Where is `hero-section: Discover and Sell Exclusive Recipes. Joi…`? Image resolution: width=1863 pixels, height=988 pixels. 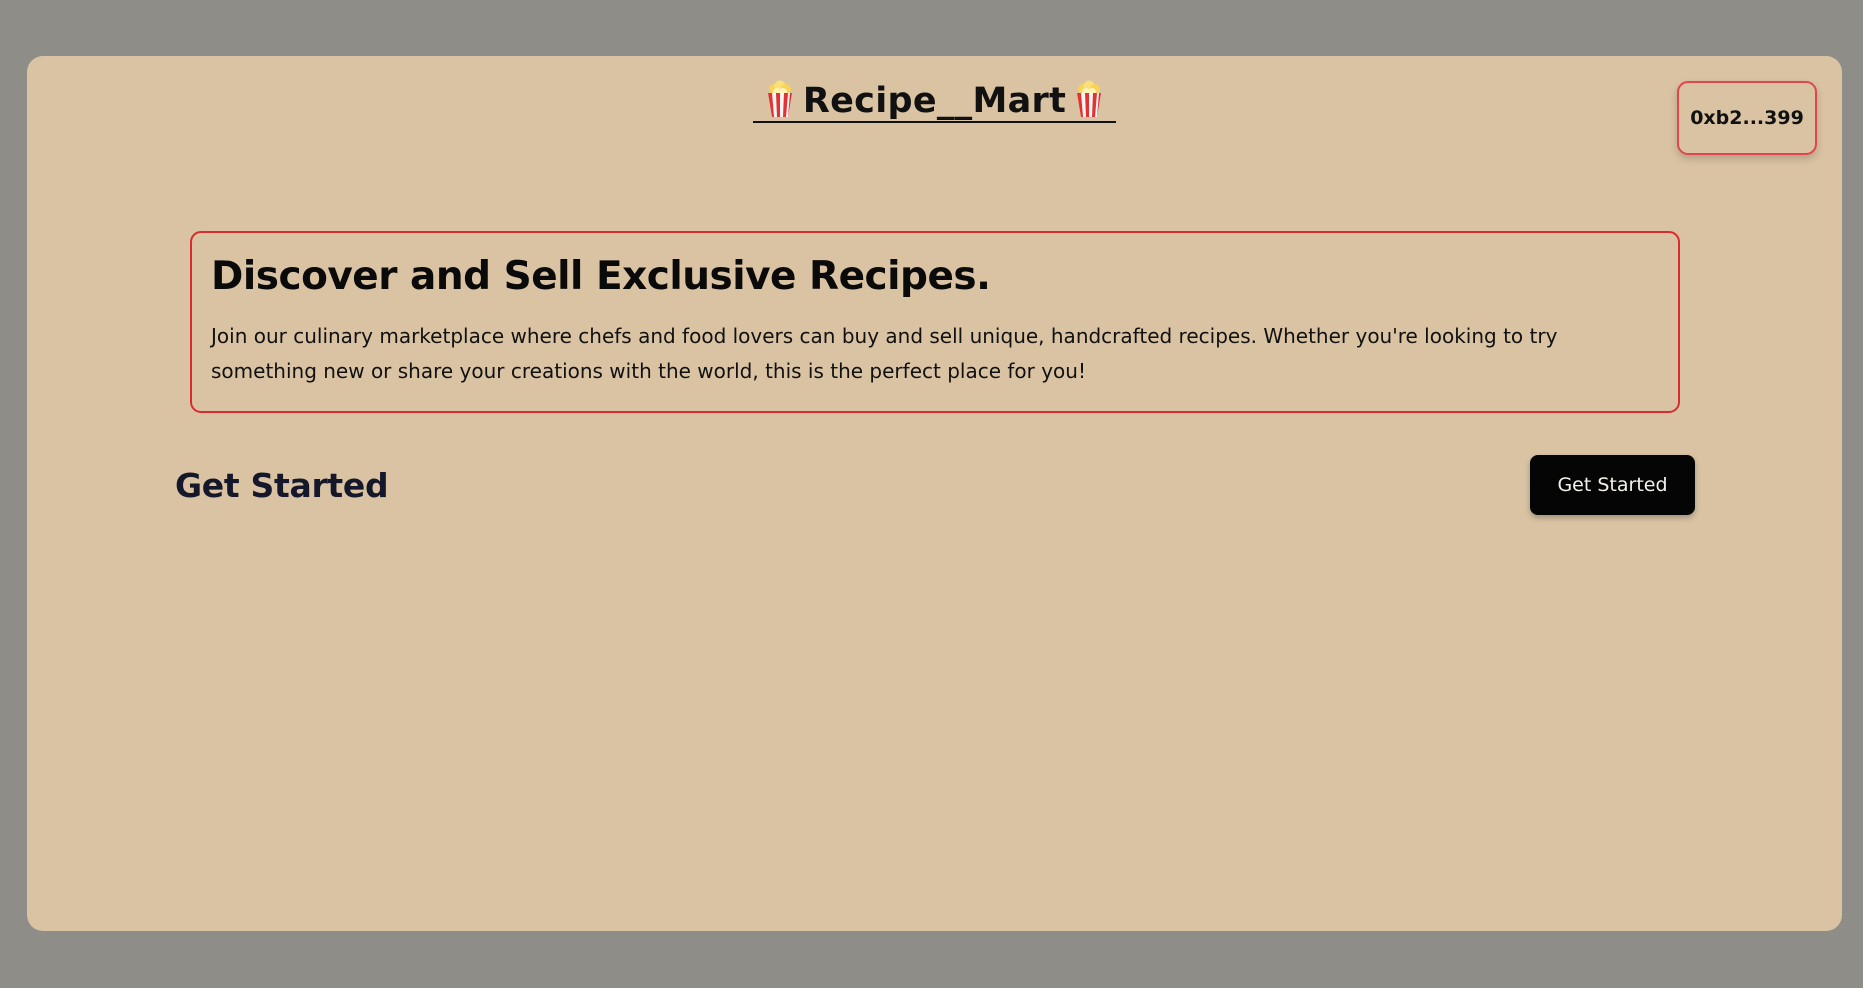 hero-section: Discover and Sell Exclusive Recipes. Joi… is located at coordinates (935, 322).